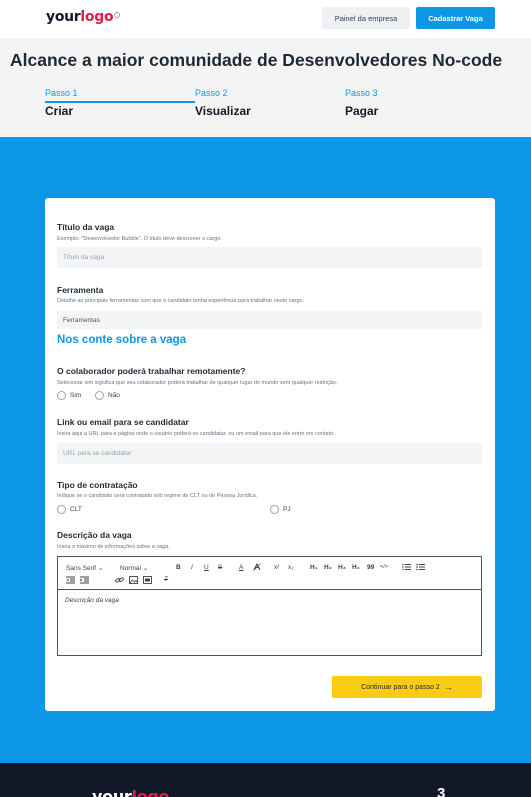 This screenshot has width=531, height=797. What do you see at coordinates (420, 567) in the screenshot?
I see `bullet-list-icon` at bounding box center [420, 567].